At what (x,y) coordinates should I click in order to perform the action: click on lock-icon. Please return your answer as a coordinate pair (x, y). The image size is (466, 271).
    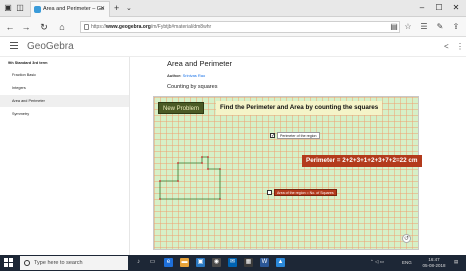
    Looking at the image, I should click on (86, 27).